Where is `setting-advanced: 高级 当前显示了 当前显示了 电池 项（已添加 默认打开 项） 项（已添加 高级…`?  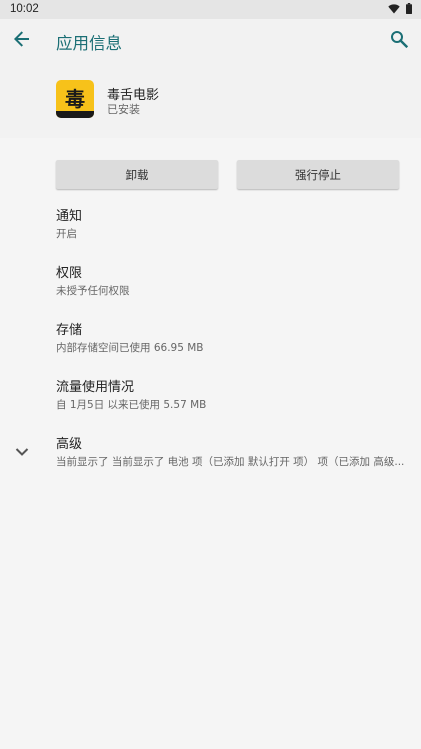 setting-advanced: 高级 当前显示了 当前显示了 电池 项（已添加 默认打开 项） 项（已添加 高级… is located at coordinates (231, 453).